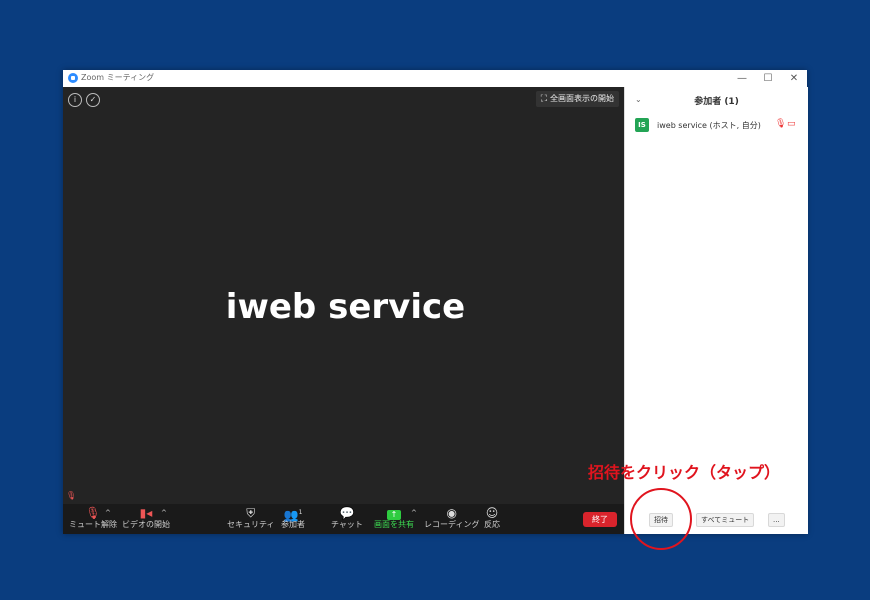 Image resolution: width=870 pixels, height=600 pixels. Describe the element at coordinates (492, 524) in the screenshot. I see `reactions-label: 反応` at that location.